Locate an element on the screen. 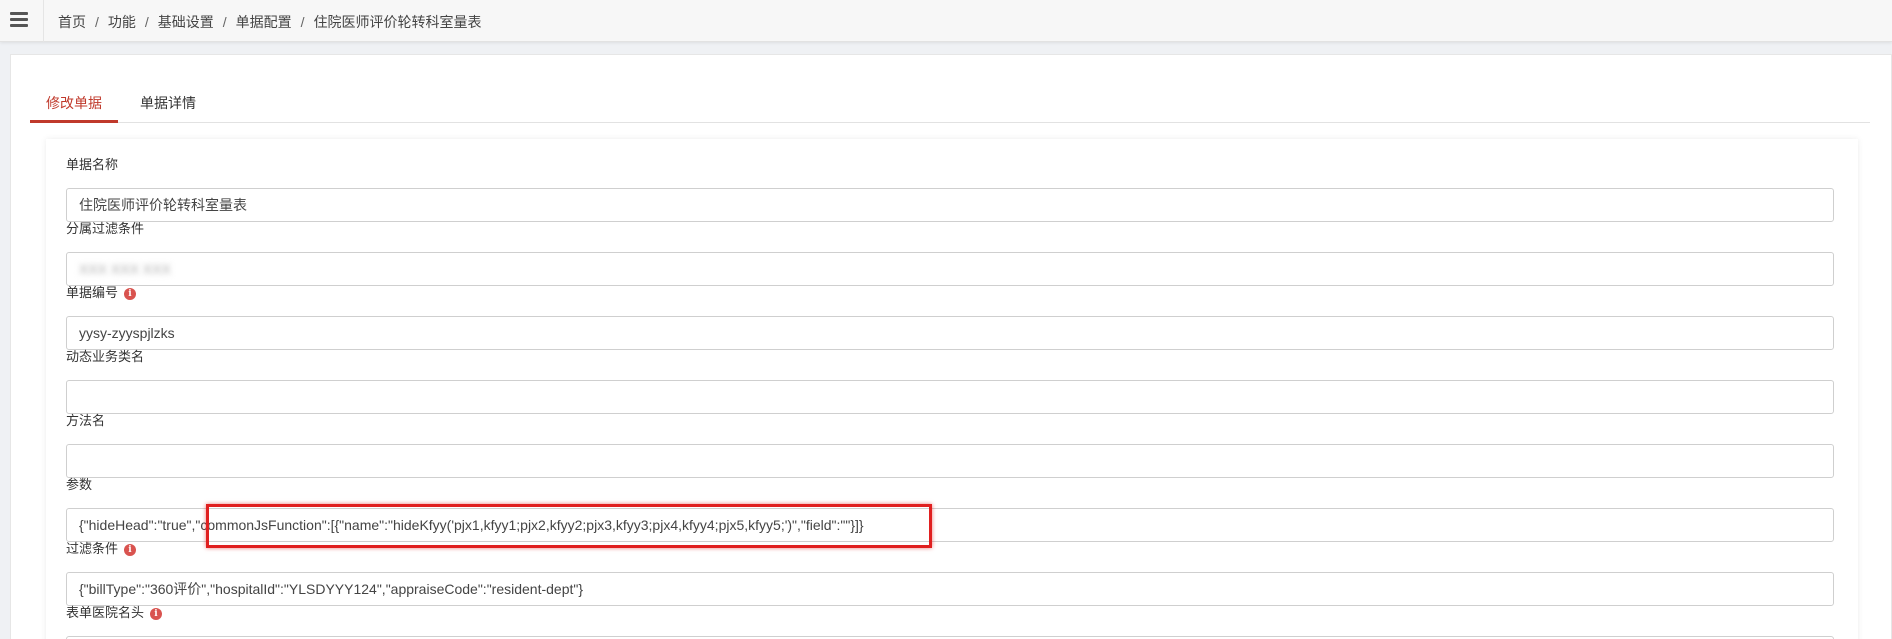 The width and height of the screenshot is (1892, 639). field-bill-code: 单据编号 i yysy-zyyspjlzks is located at coordinates (950, 316).